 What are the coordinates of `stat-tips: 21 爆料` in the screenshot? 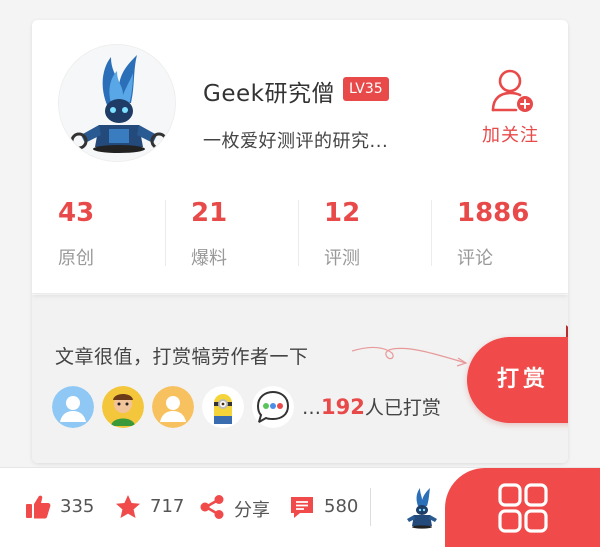 It's located at (231, 232).